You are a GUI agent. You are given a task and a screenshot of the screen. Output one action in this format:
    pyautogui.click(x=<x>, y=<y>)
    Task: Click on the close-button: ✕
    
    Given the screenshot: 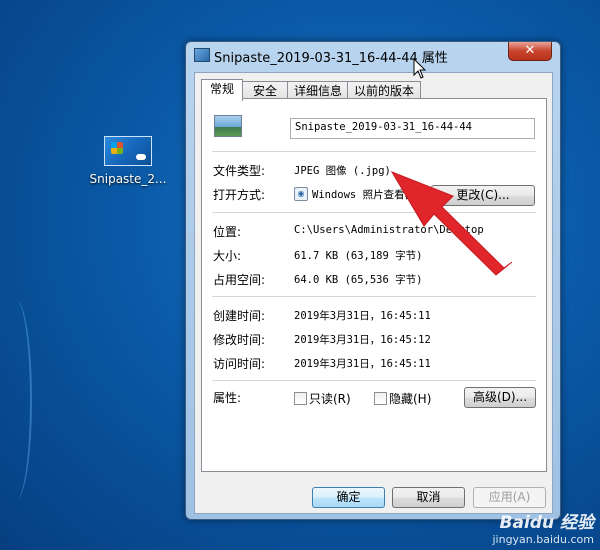 What is the action you would take?
    pyautogui.click(x=530, y=51)
    